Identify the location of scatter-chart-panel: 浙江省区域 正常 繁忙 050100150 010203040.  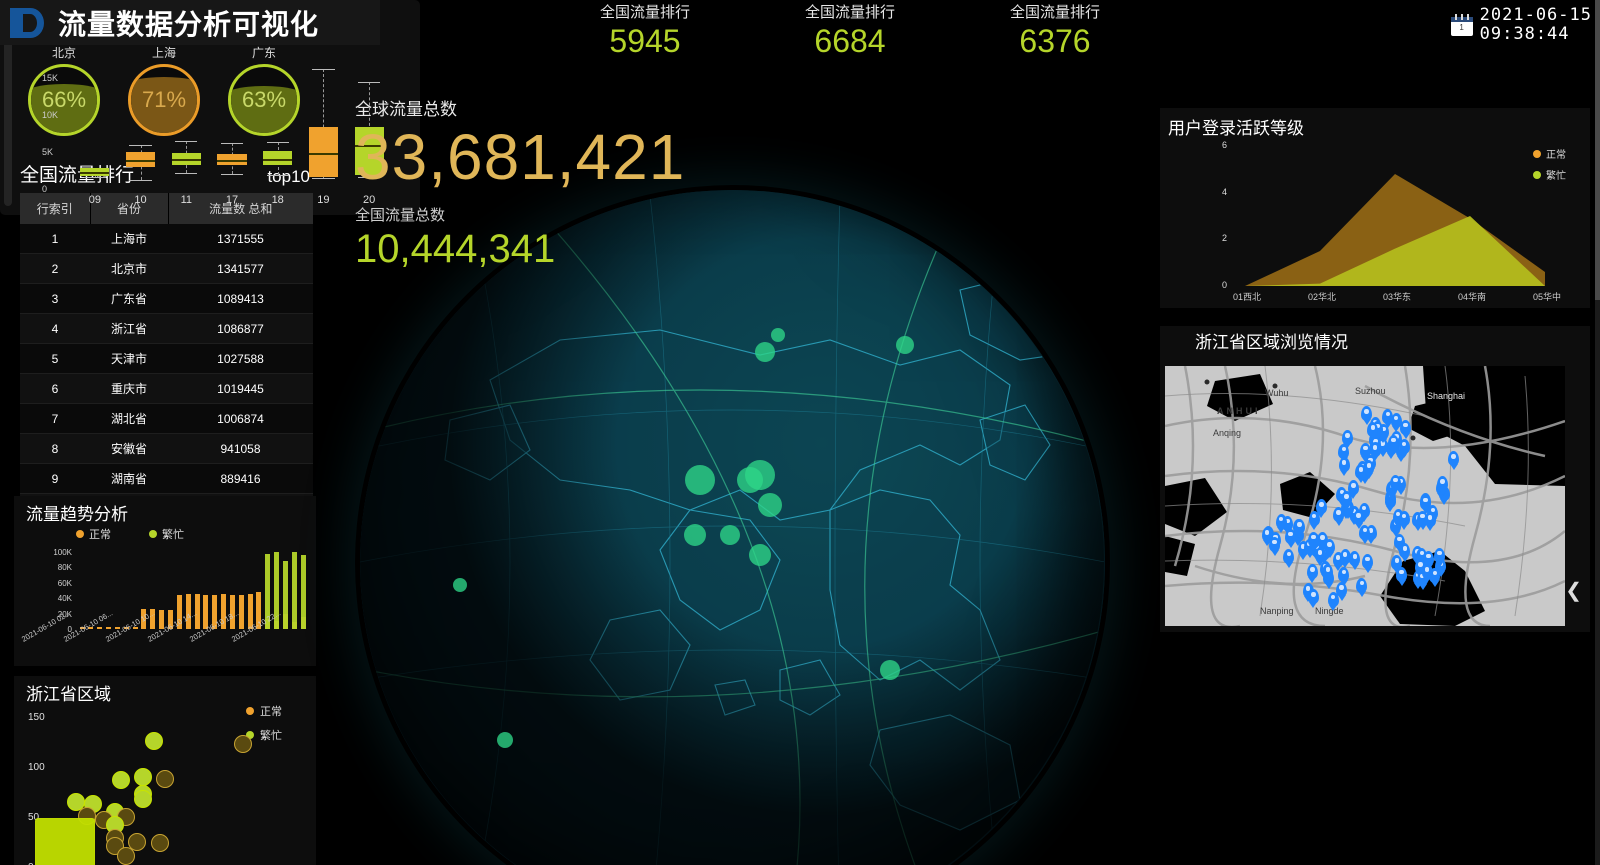
(165, 770).